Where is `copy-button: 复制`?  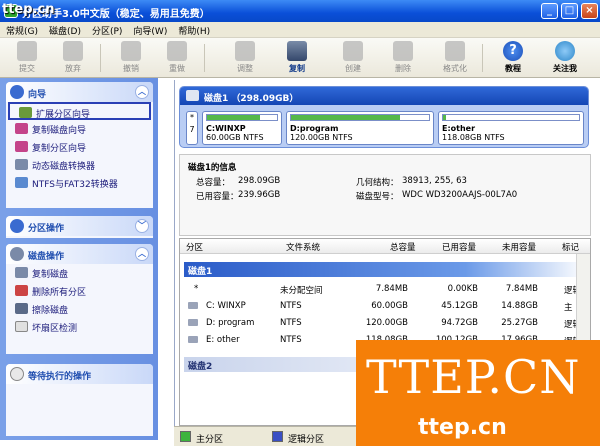 copy-button: 复制 is located at coordinates (297, 58).